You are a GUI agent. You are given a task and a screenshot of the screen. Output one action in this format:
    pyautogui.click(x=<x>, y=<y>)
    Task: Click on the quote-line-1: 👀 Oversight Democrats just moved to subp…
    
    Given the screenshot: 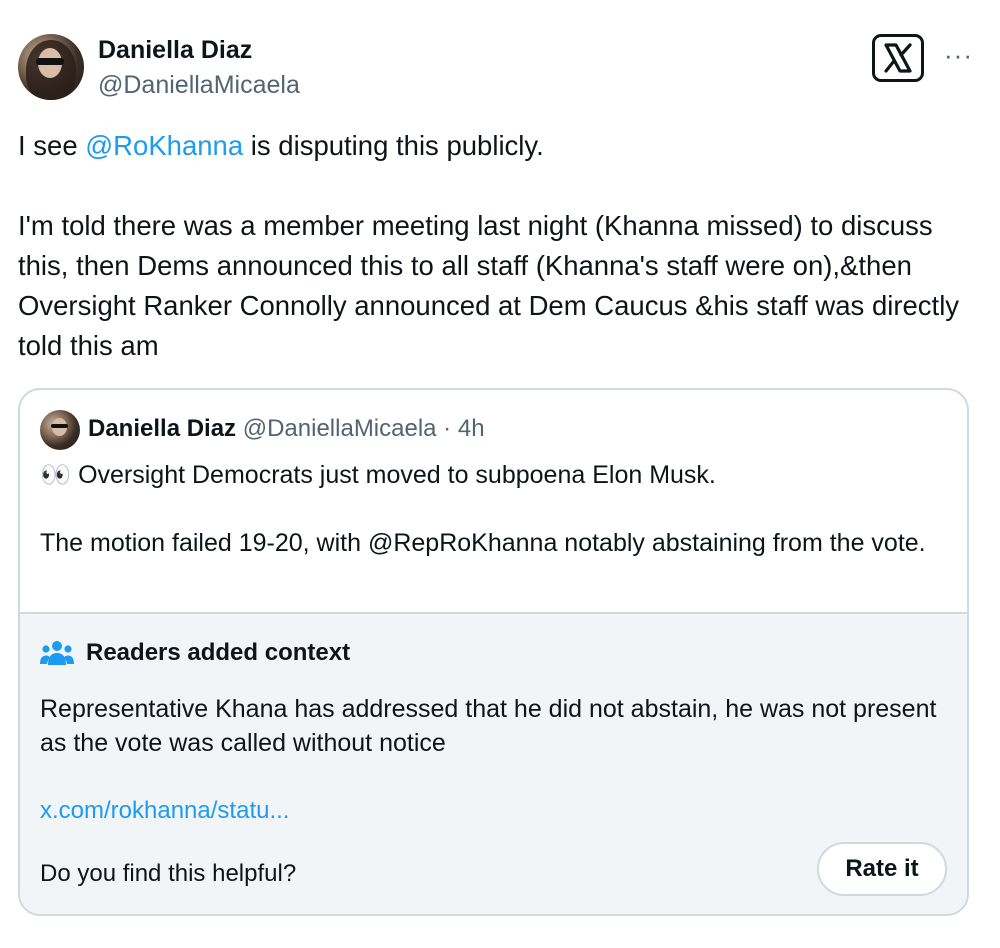 What is the action you would take?
    pyautogui.click(x=378, y=475)
    